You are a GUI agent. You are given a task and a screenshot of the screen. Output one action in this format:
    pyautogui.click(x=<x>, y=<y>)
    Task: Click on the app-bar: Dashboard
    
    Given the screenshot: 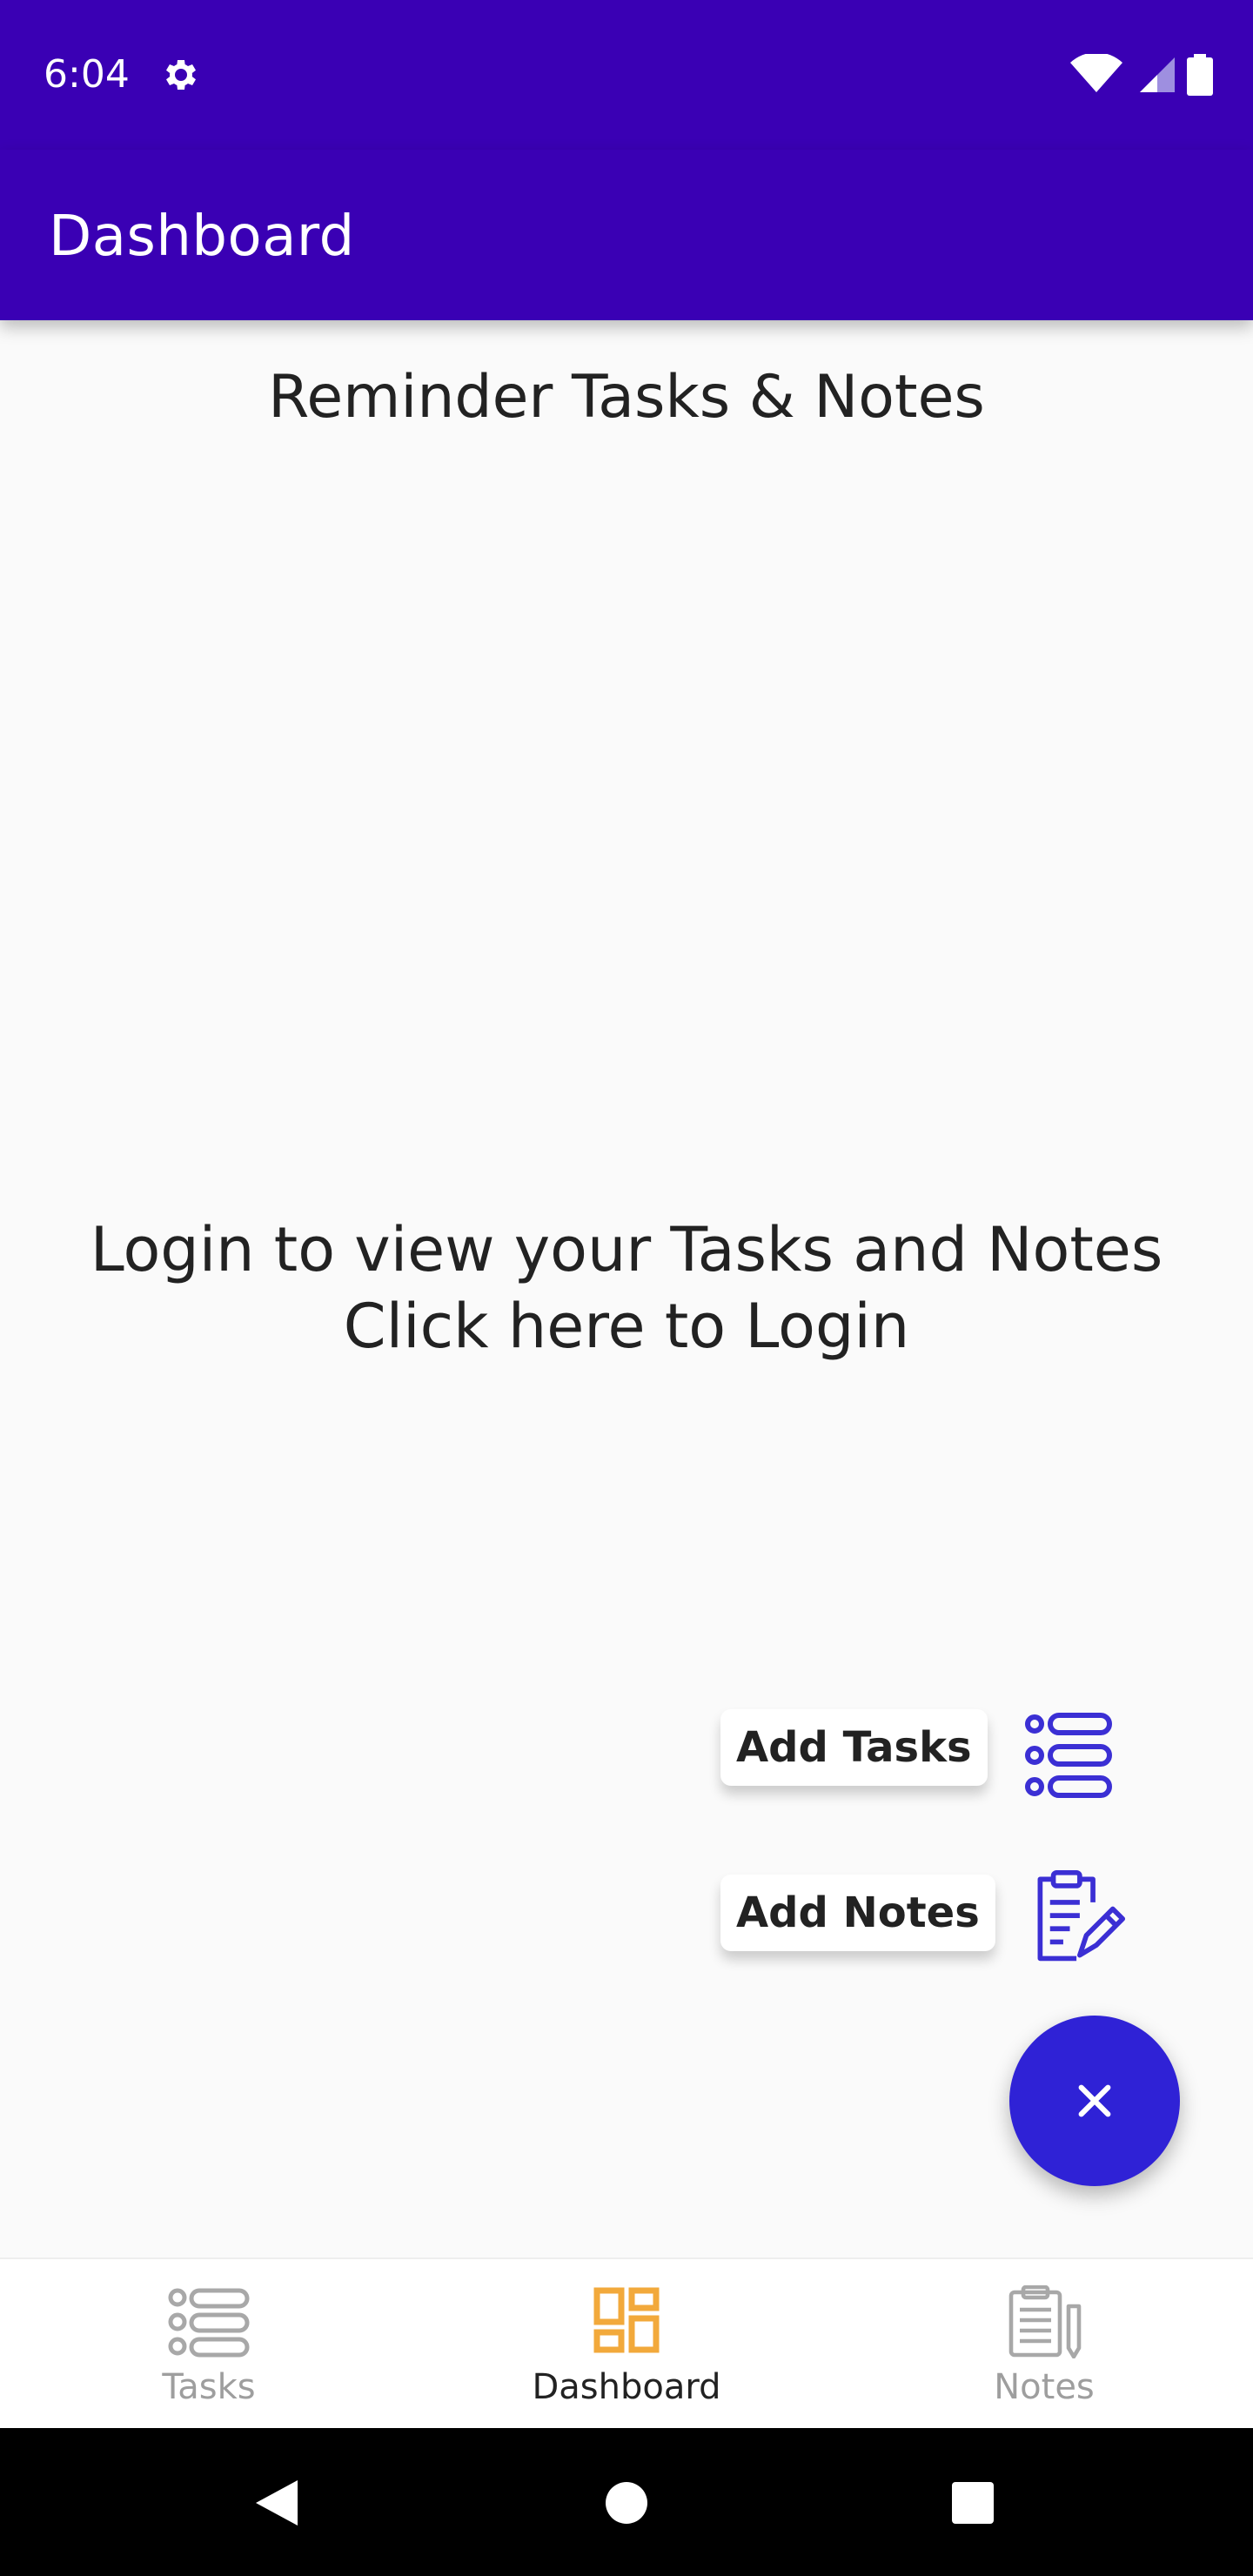 What is the action you would take?
    pyautogui.click(x=626, y=235)
    